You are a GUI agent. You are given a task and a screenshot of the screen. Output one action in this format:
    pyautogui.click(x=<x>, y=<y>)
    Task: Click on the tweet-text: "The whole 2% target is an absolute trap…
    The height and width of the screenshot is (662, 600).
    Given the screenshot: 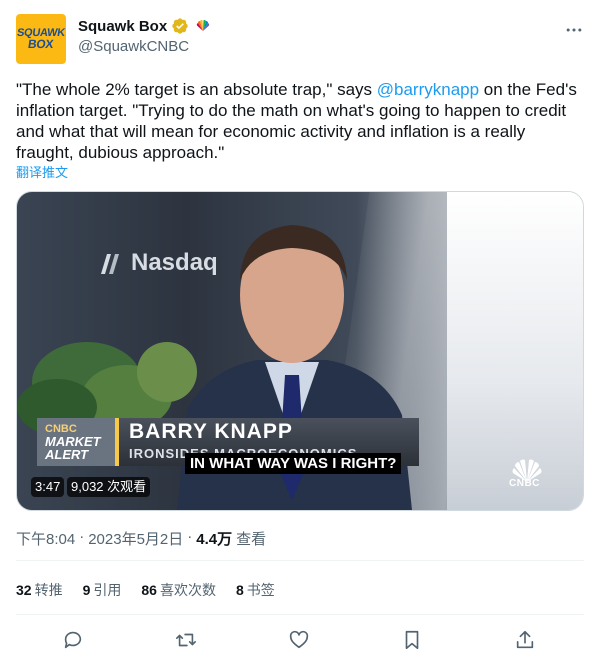 What is the action you would take?
    pyautogui.click(x=301, y=121)
    